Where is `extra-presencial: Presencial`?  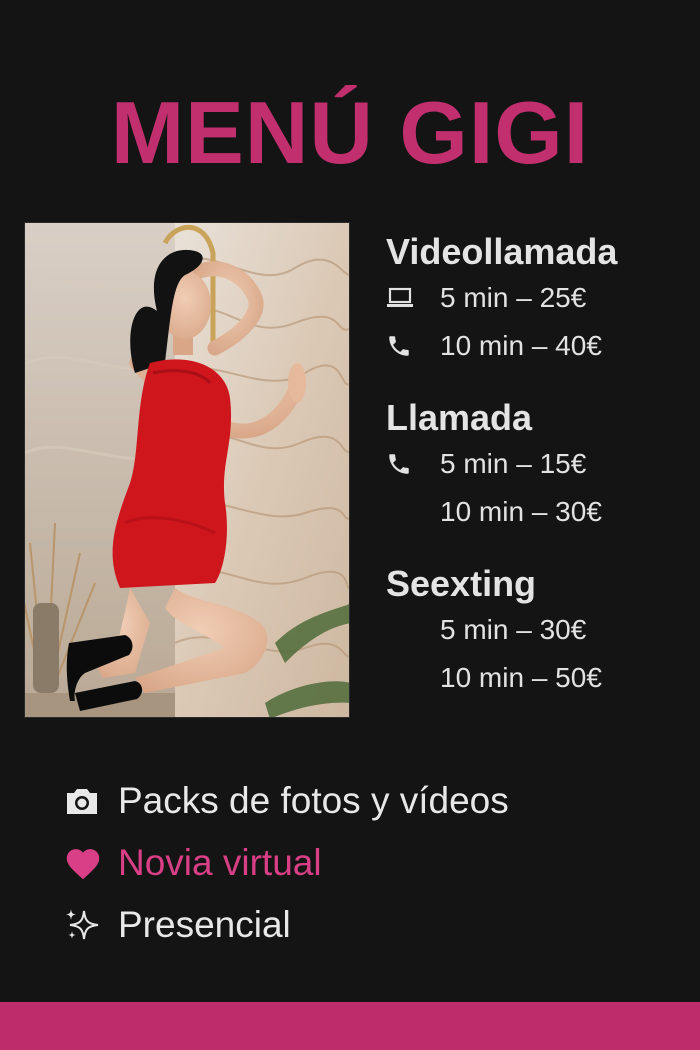 extra-presencial: Presencial is located at coordinates (286, 925).